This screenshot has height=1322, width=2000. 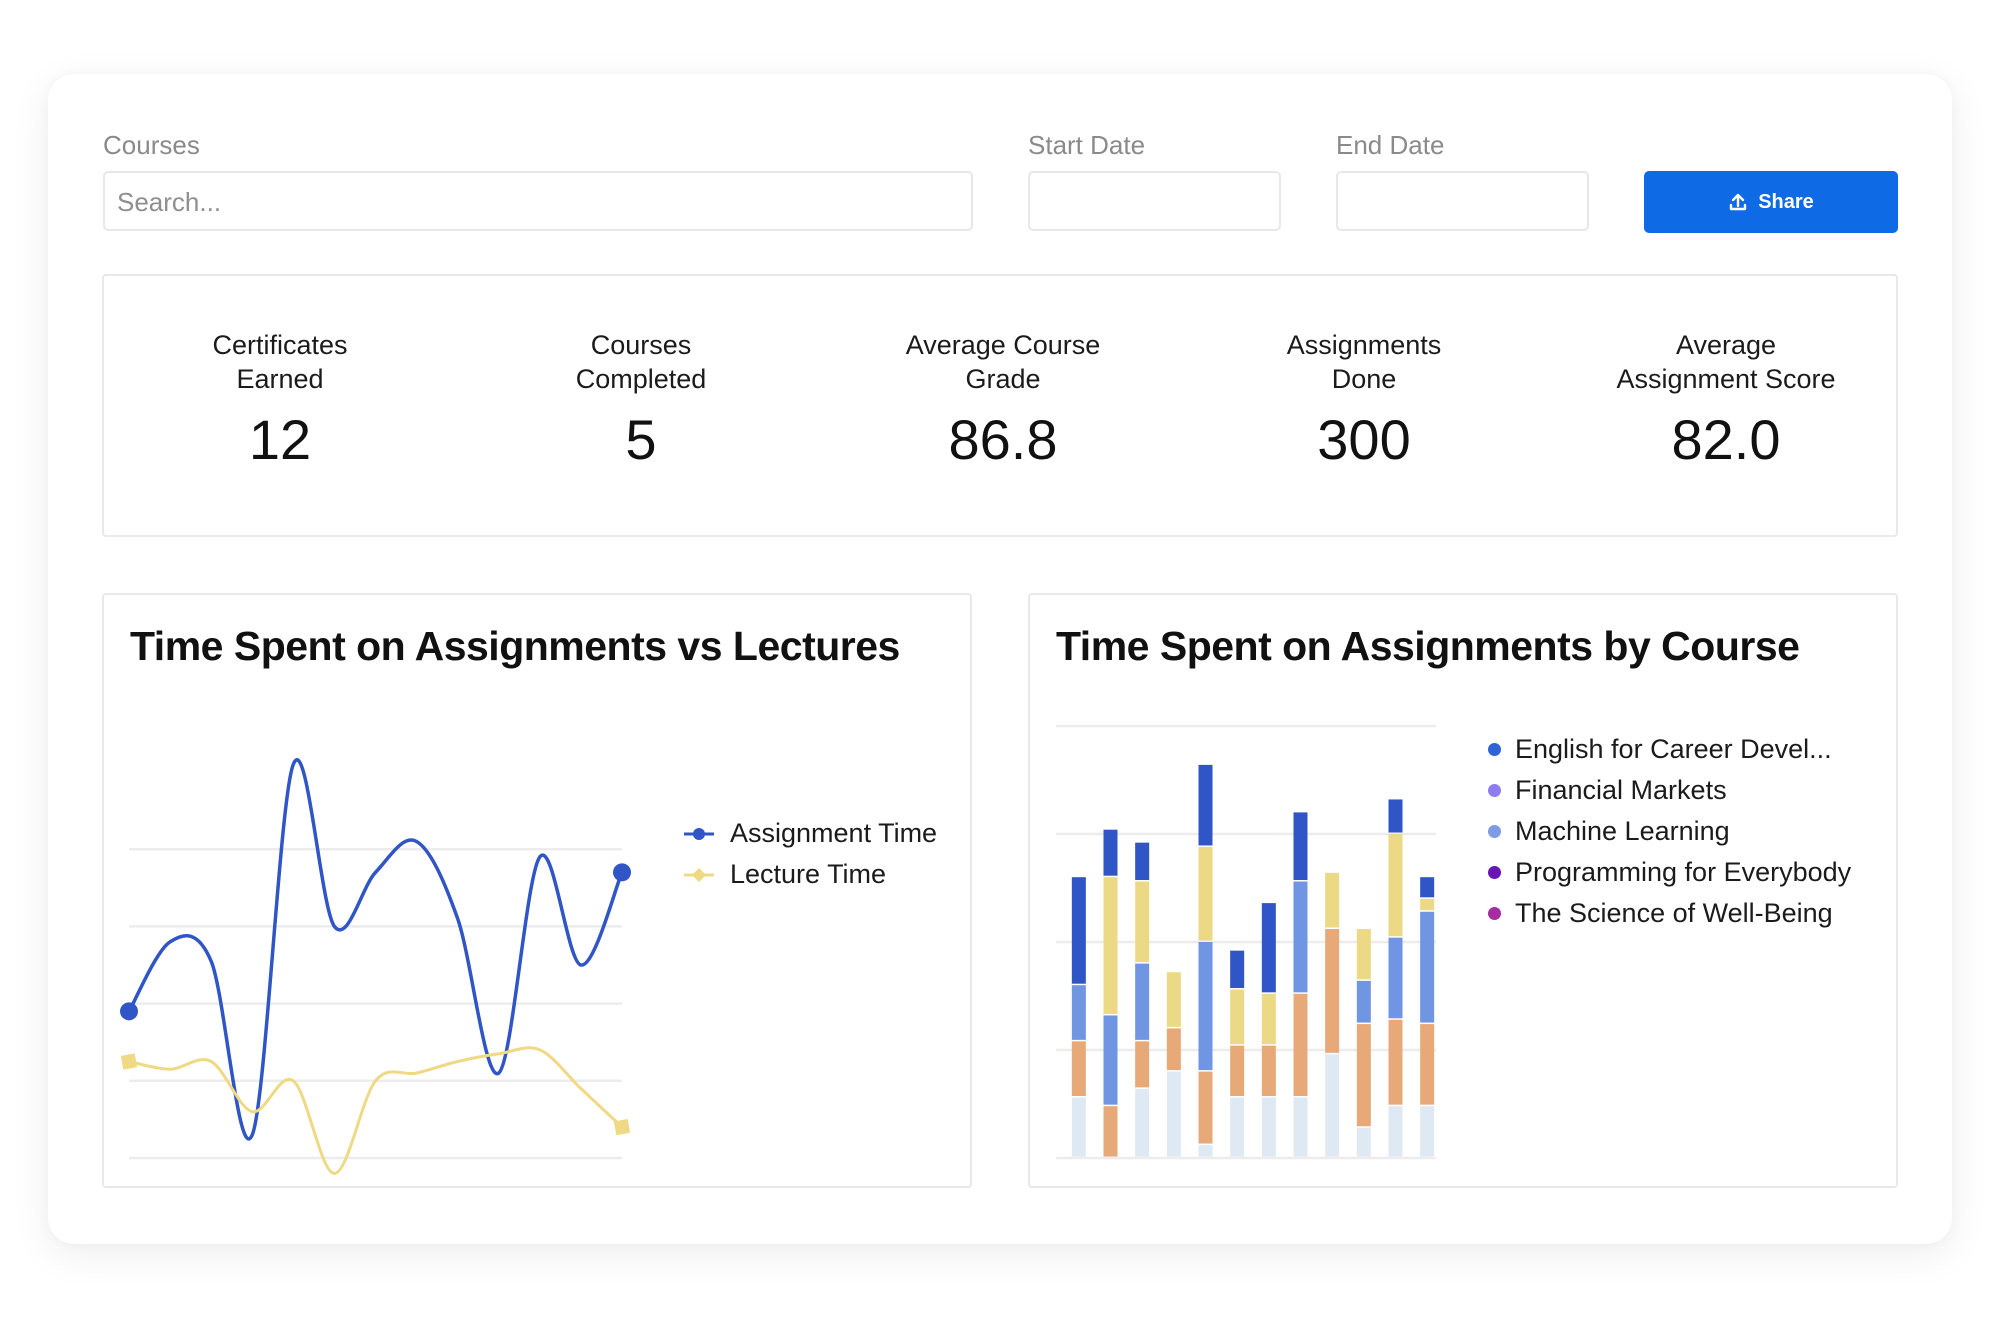 I want to click on share-button: Share, so click(x=1771, y=202).